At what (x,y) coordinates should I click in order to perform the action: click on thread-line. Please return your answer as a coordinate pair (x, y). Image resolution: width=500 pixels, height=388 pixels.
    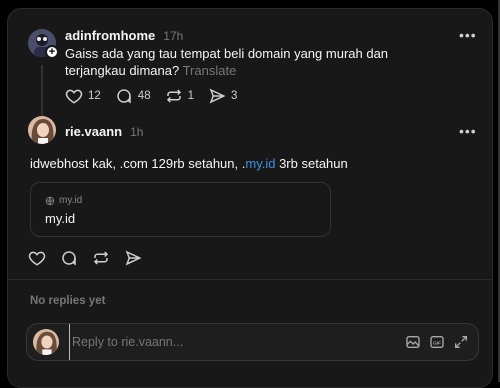
    Looking at the image, I should click on (42, 91).